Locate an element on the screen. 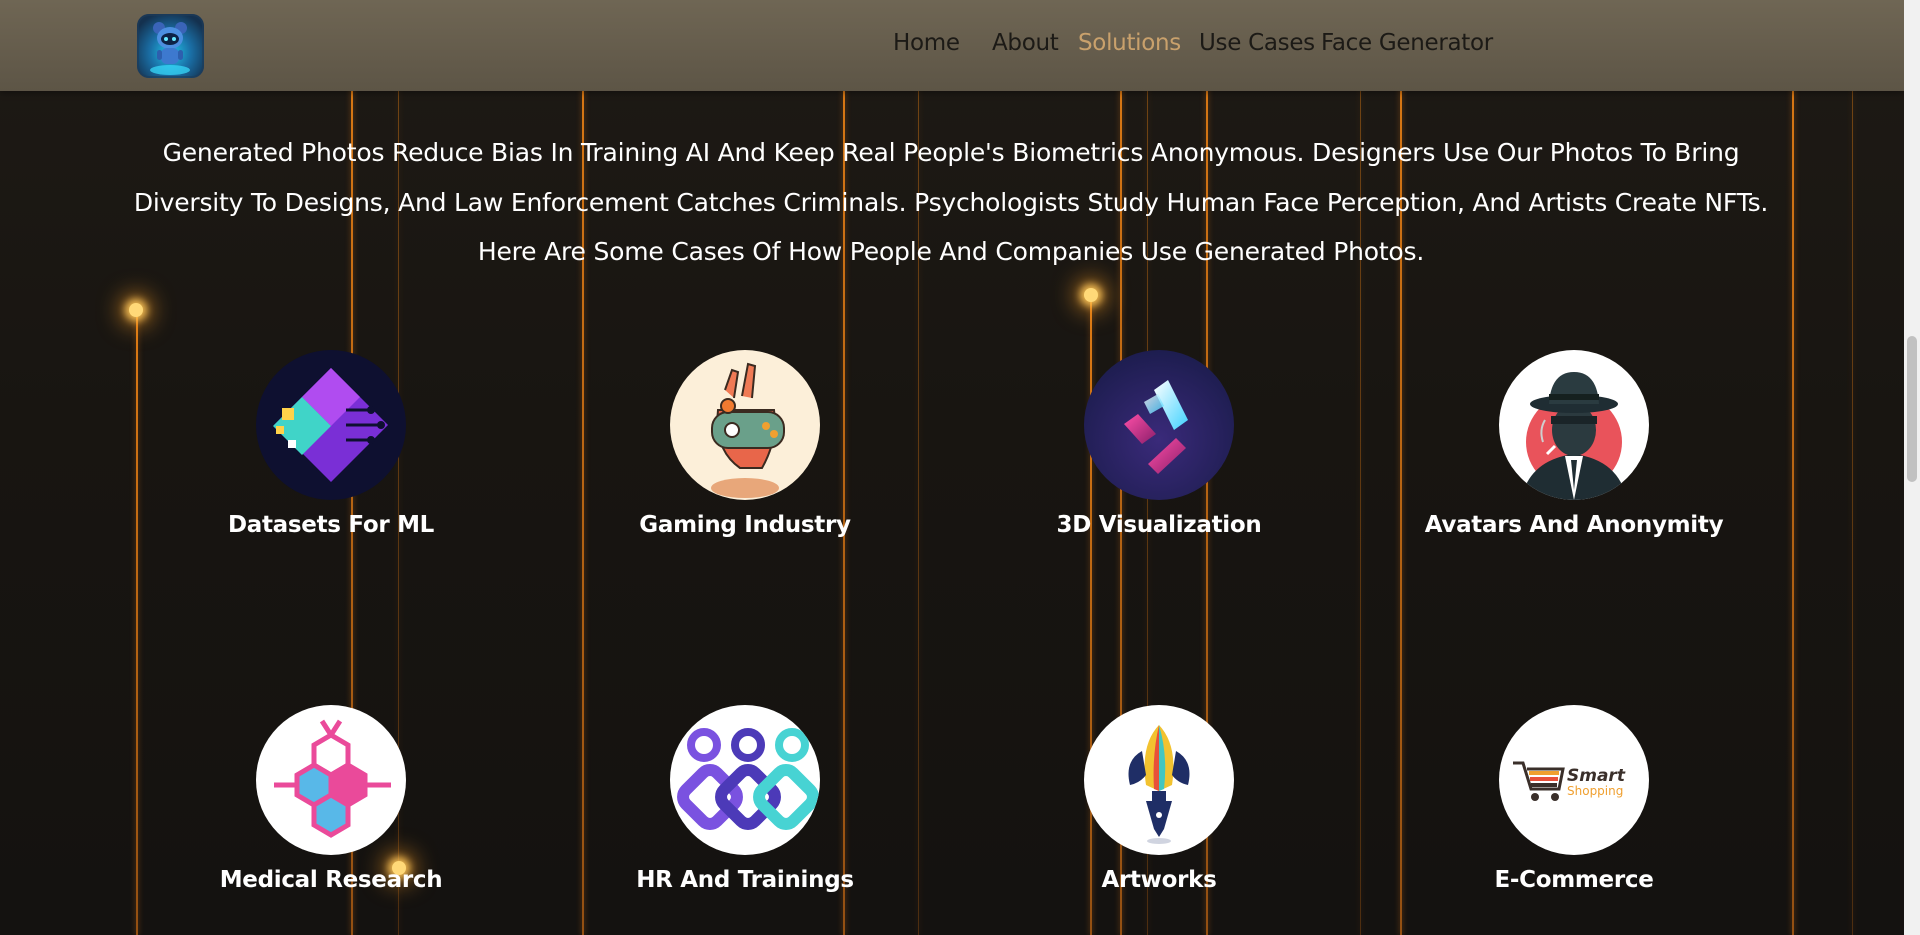  linked-people-icon is located at coordinates (745, 780).